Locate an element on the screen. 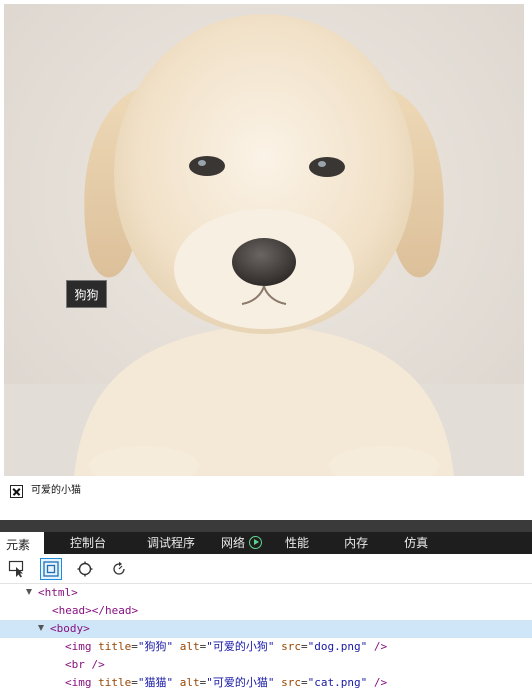 Image resolution: width=532 pixels, height=695 pixels. box-model-button is located at coordinates (51, 568).